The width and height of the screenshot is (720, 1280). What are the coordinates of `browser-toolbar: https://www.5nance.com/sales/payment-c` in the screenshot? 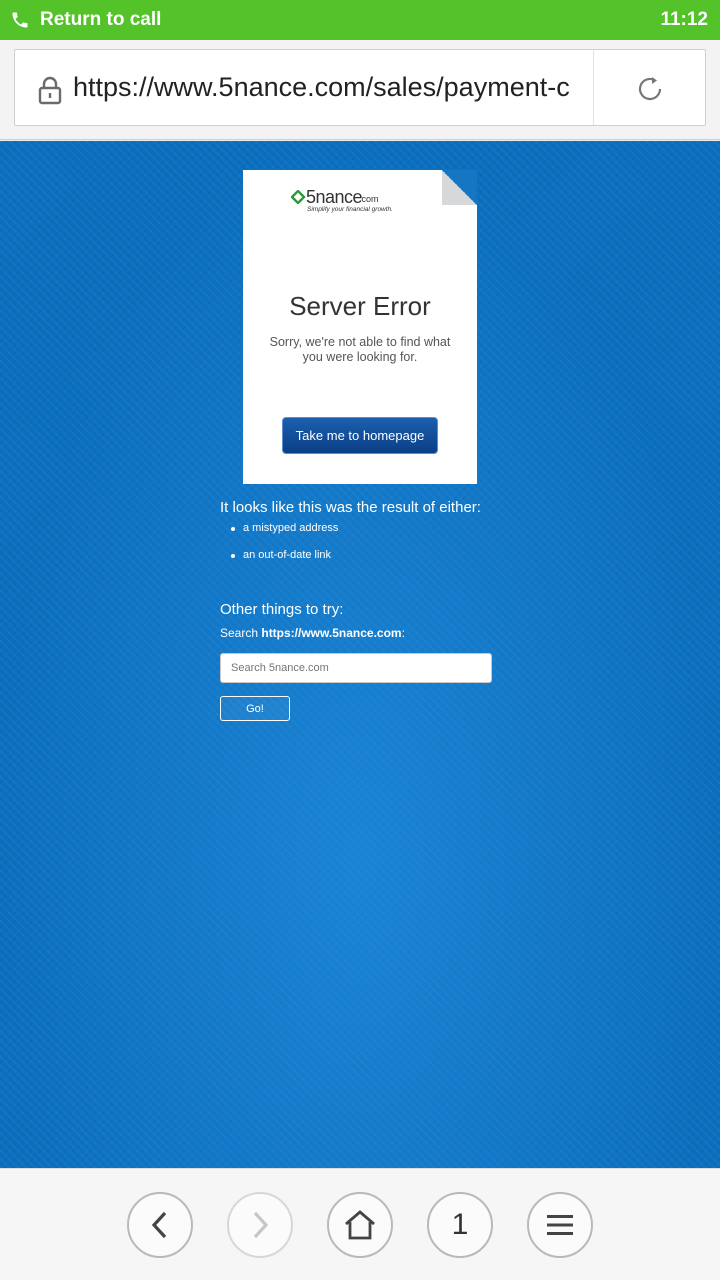 It's located at (360, 90).